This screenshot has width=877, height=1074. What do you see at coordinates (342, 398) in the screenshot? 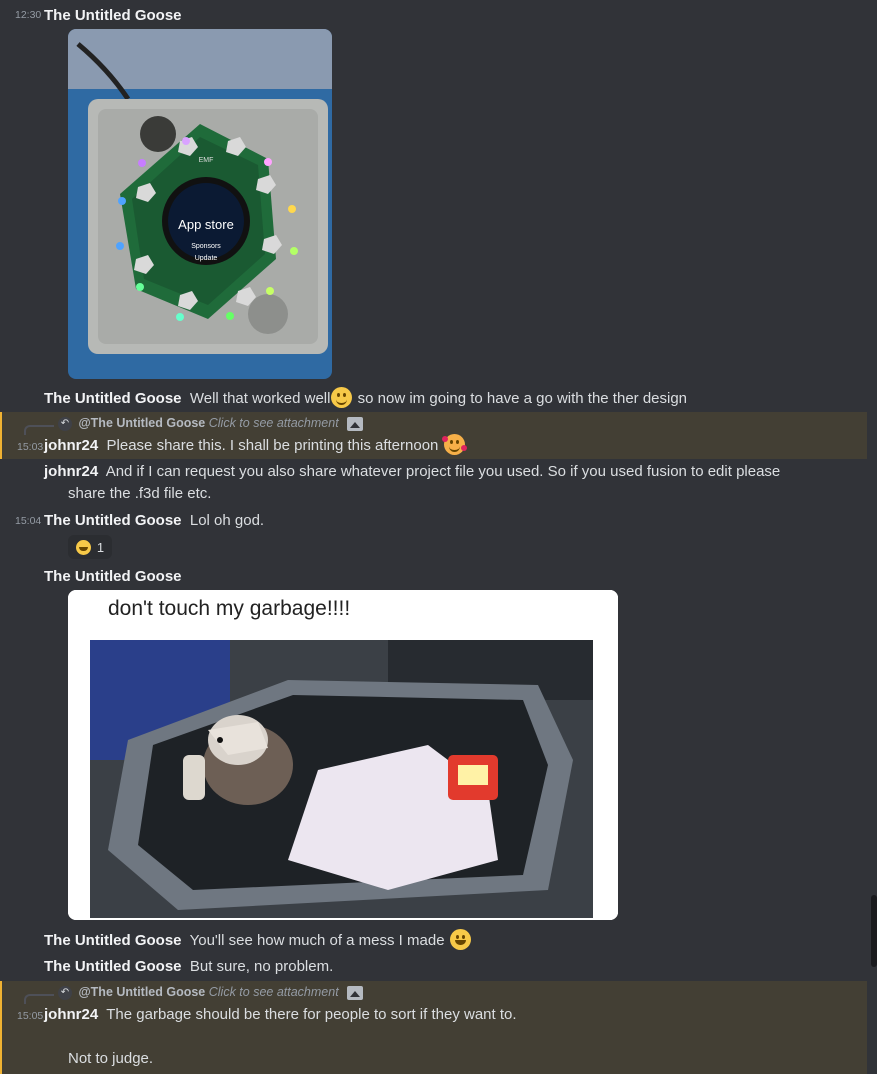
I see `slight-smile-emoji-icon` at bounding box center [342, 398].